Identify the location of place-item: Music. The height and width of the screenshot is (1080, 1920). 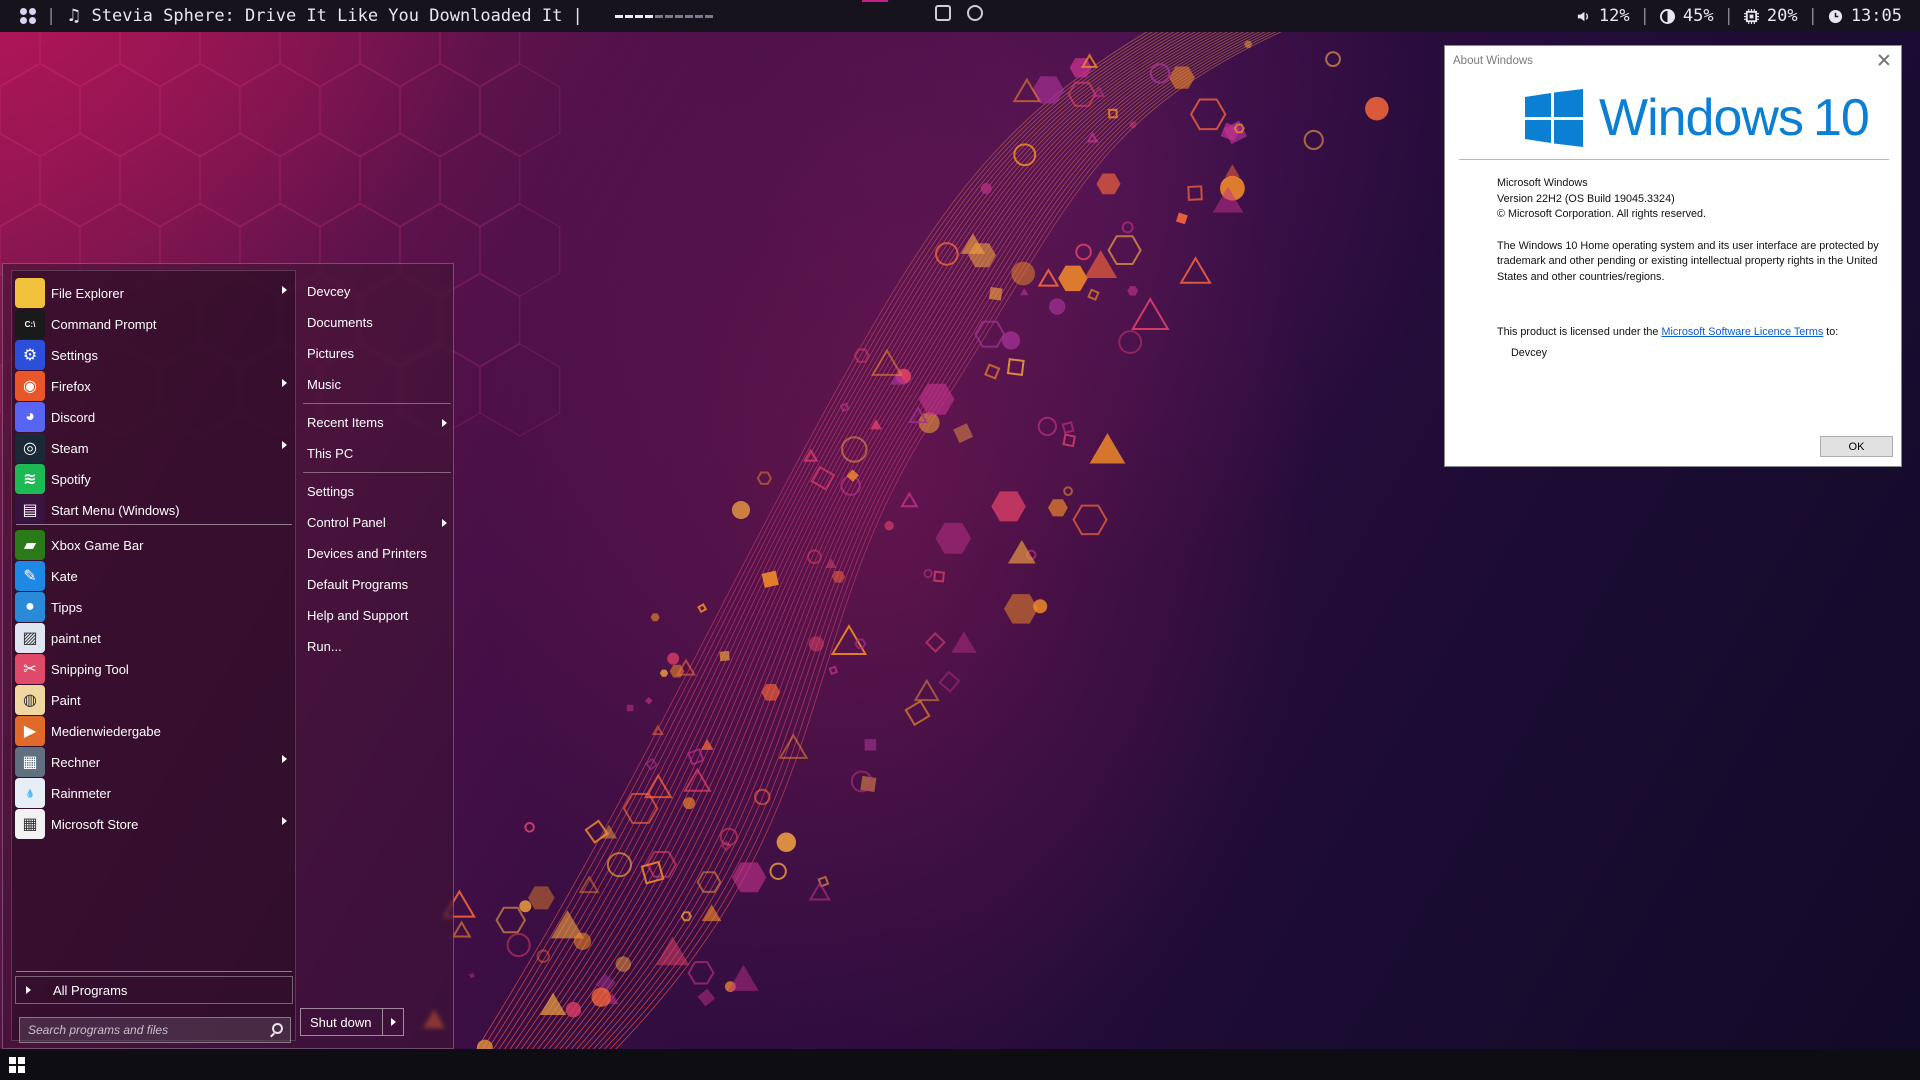
(379, 384).